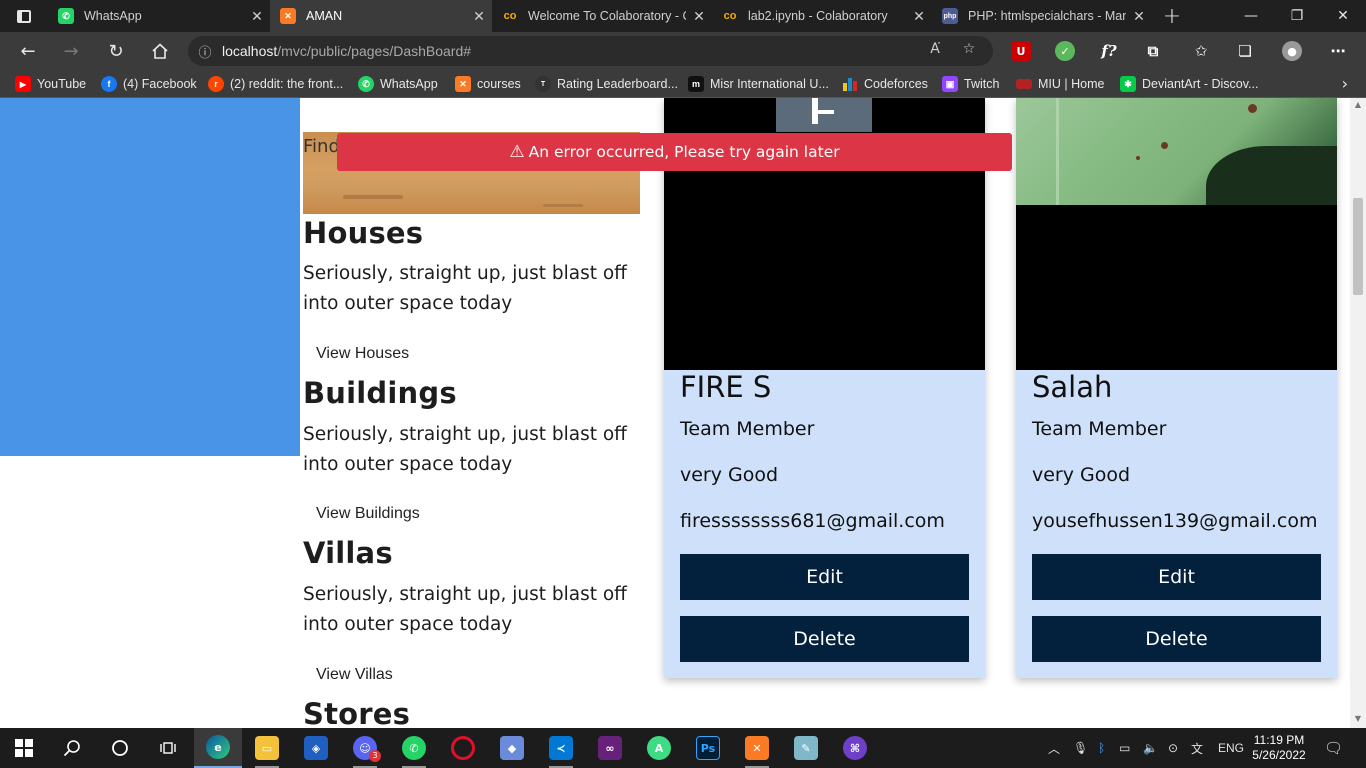  What do you see at coordinates (24, 16) in the screenshot?
I see `tab-actions-menu-button` at bounding box center [24, 16].